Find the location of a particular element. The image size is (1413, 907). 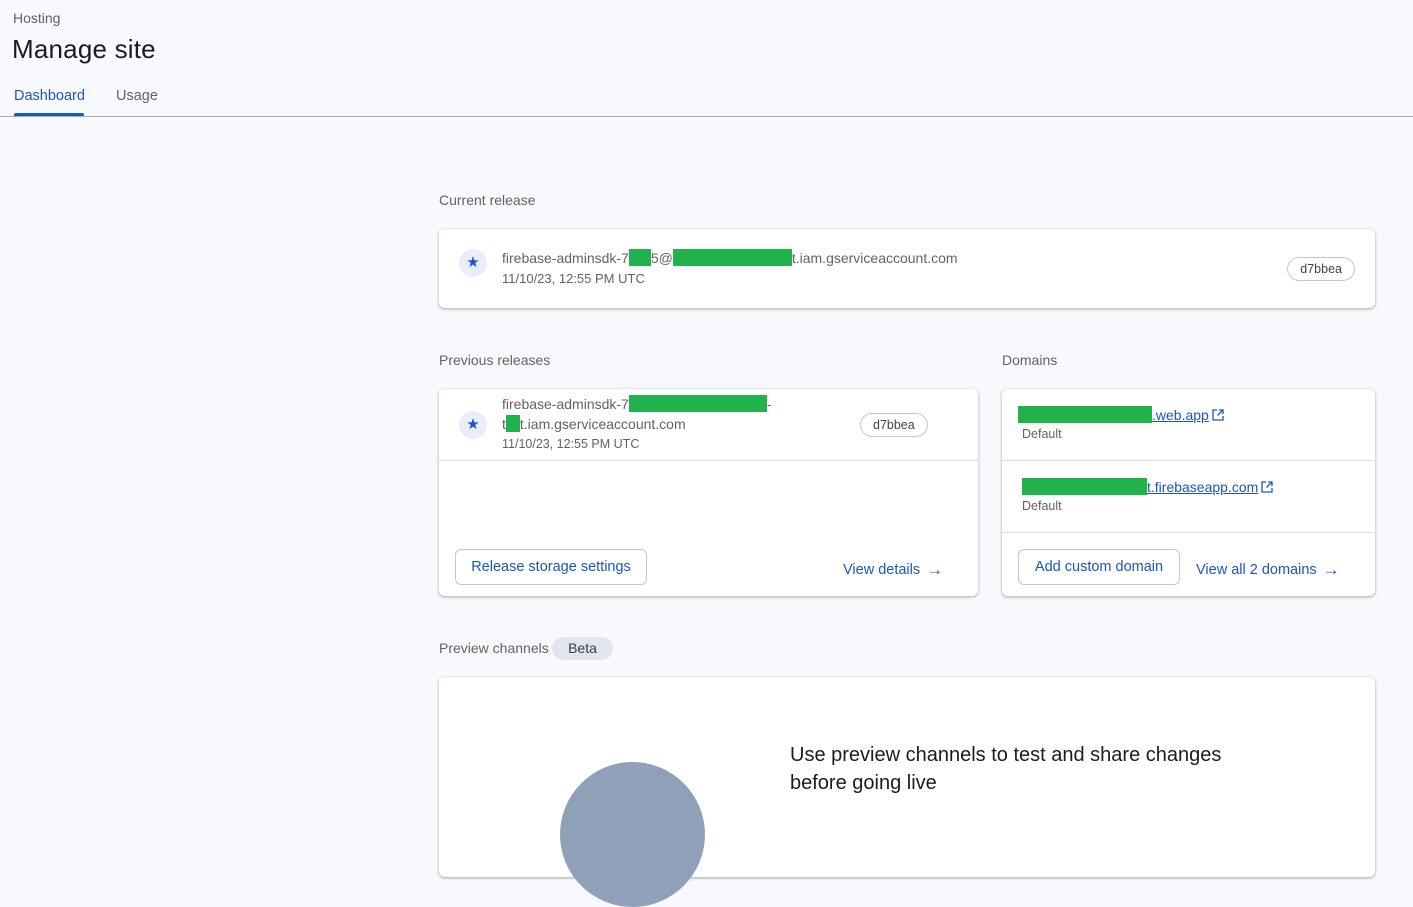

tab-dashboard: Dashboard is located at coordinates (49, 96).